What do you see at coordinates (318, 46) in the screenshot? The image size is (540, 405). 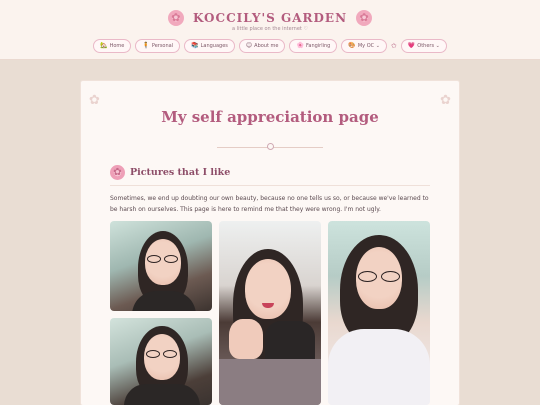 I see `nav-label: Fangirling` at bounding box center [318, 46].